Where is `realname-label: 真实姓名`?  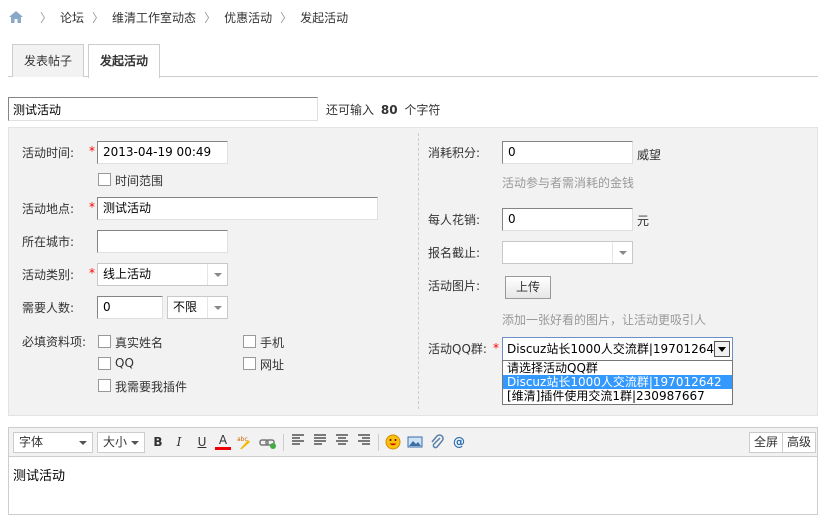 realname-label: 真实姓名 is located at coordinates (139, 343).